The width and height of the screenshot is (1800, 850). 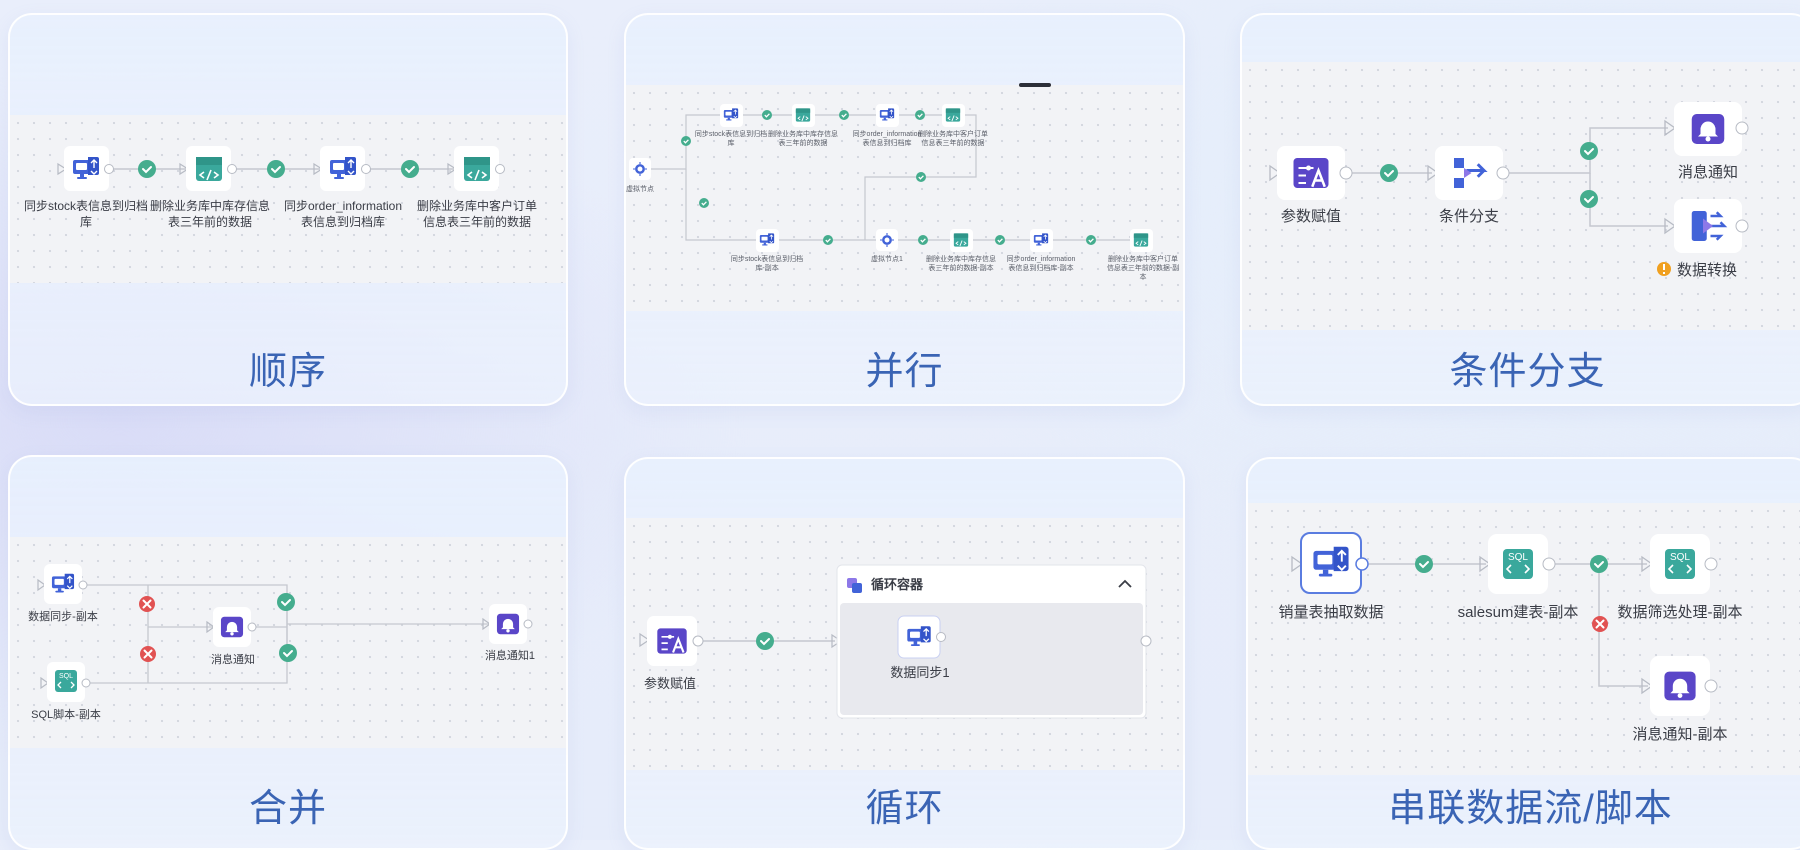 I want to click on node-label: 数据筛选处理-副本, so click(x=1680, y=612).